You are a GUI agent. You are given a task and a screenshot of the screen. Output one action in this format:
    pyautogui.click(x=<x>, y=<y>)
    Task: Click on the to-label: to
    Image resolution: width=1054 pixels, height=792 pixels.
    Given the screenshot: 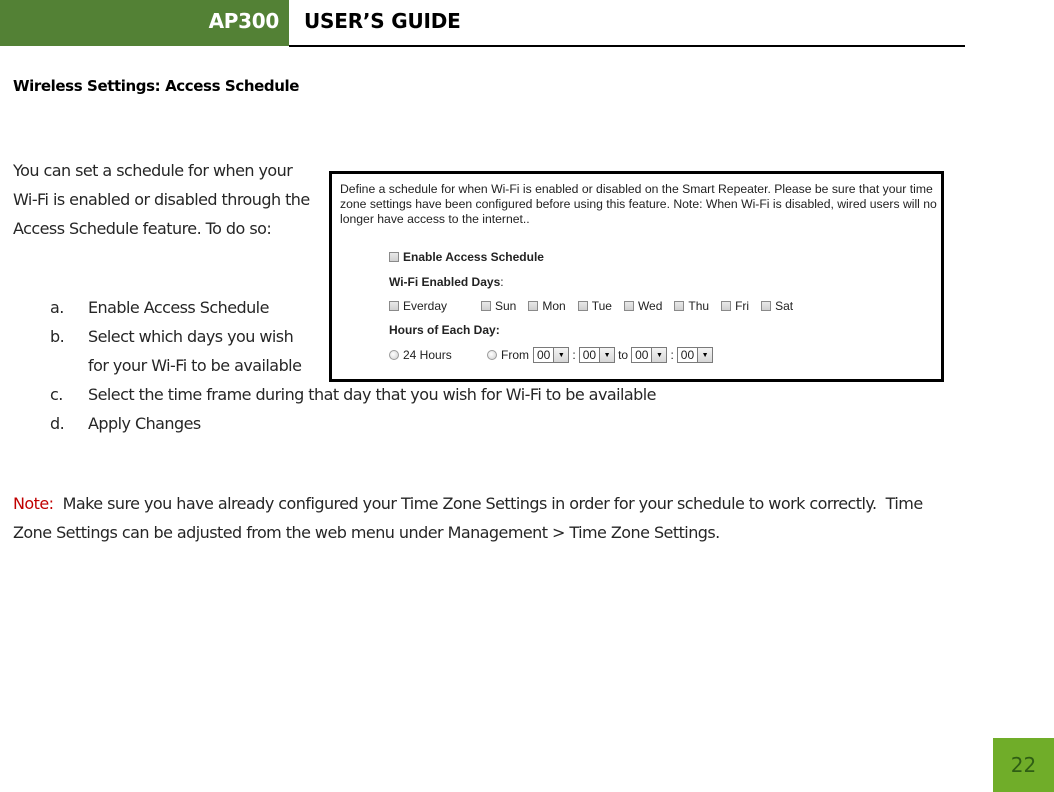 What is the action you would take?
    pyautogui.click(x=623, y=355)
    